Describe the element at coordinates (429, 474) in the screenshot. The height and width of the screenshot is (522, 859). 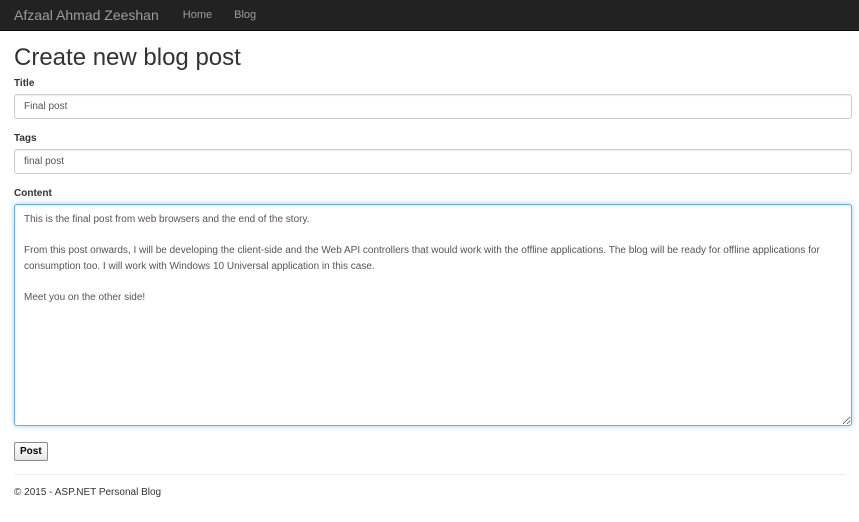
I see `footer-divider` at that location.